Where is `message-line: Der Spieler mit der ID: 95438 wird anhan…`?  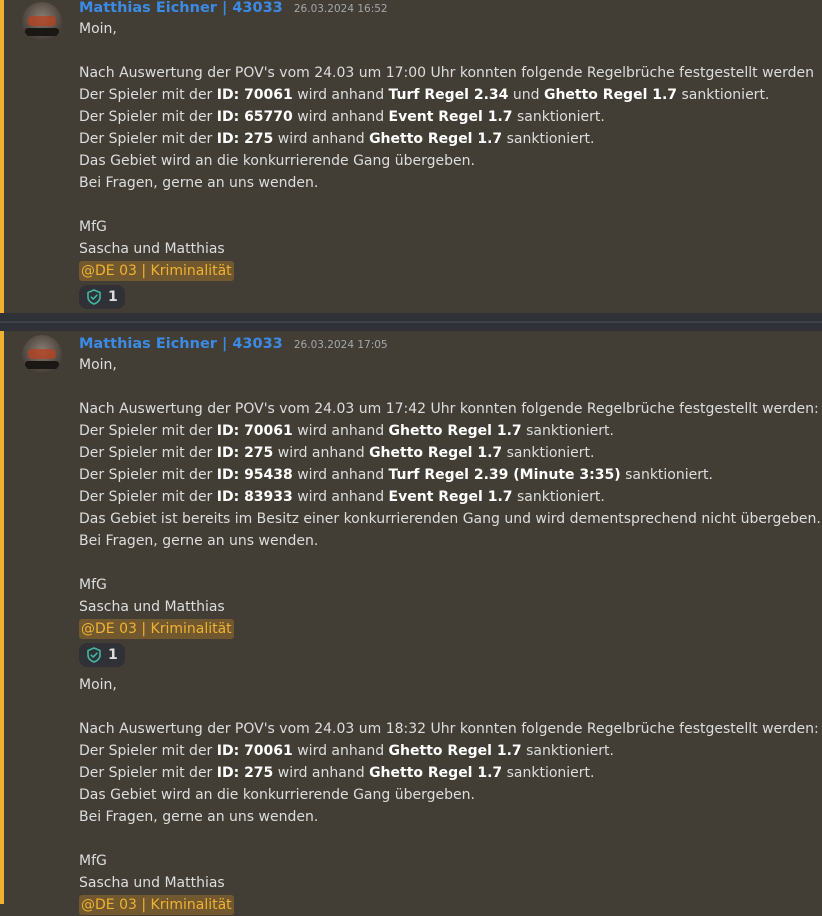
message-line: Der Spieler mit der ID: 95438 wird anhan… is located at coordinates (449, 475).